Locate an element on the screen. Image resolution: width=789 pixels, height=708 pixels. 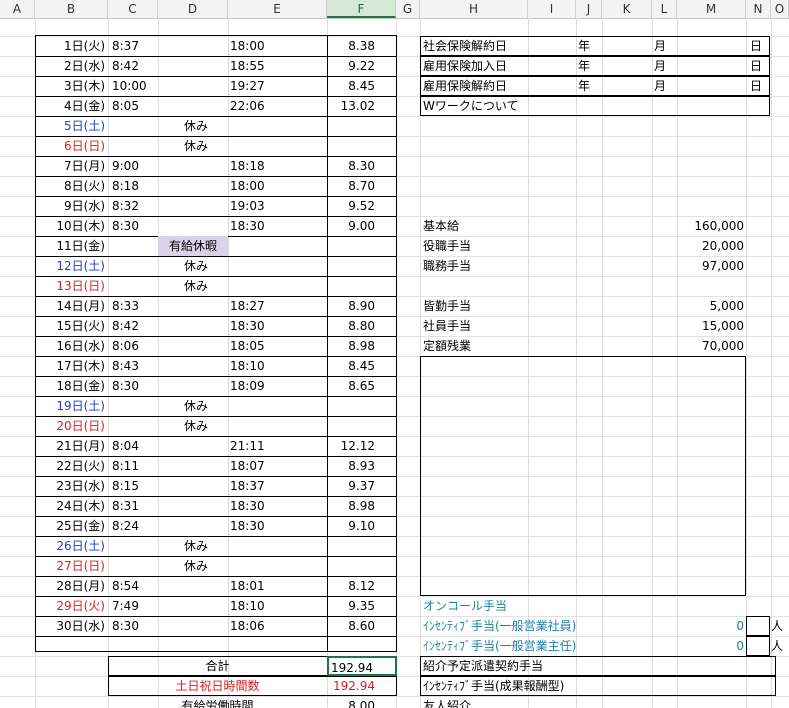
salary-label: 社員手当 is located at coordinates (495, 326).